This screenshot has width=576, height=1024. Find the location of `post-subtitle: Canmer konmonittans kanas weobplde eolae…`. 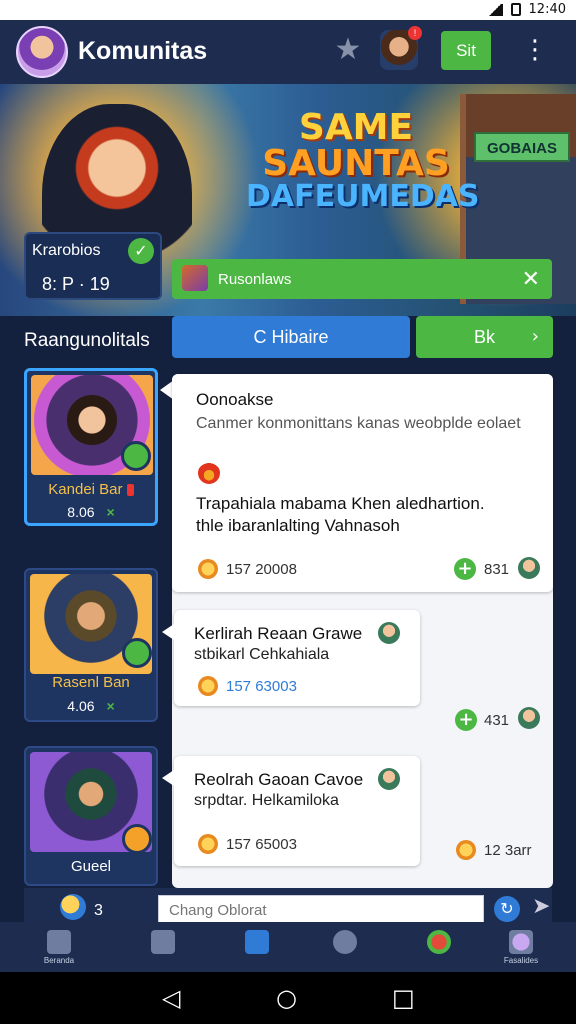

post-subtitle: Canmer konmonittans kanas weobplde eolae… is located at coordinates (358, 423).